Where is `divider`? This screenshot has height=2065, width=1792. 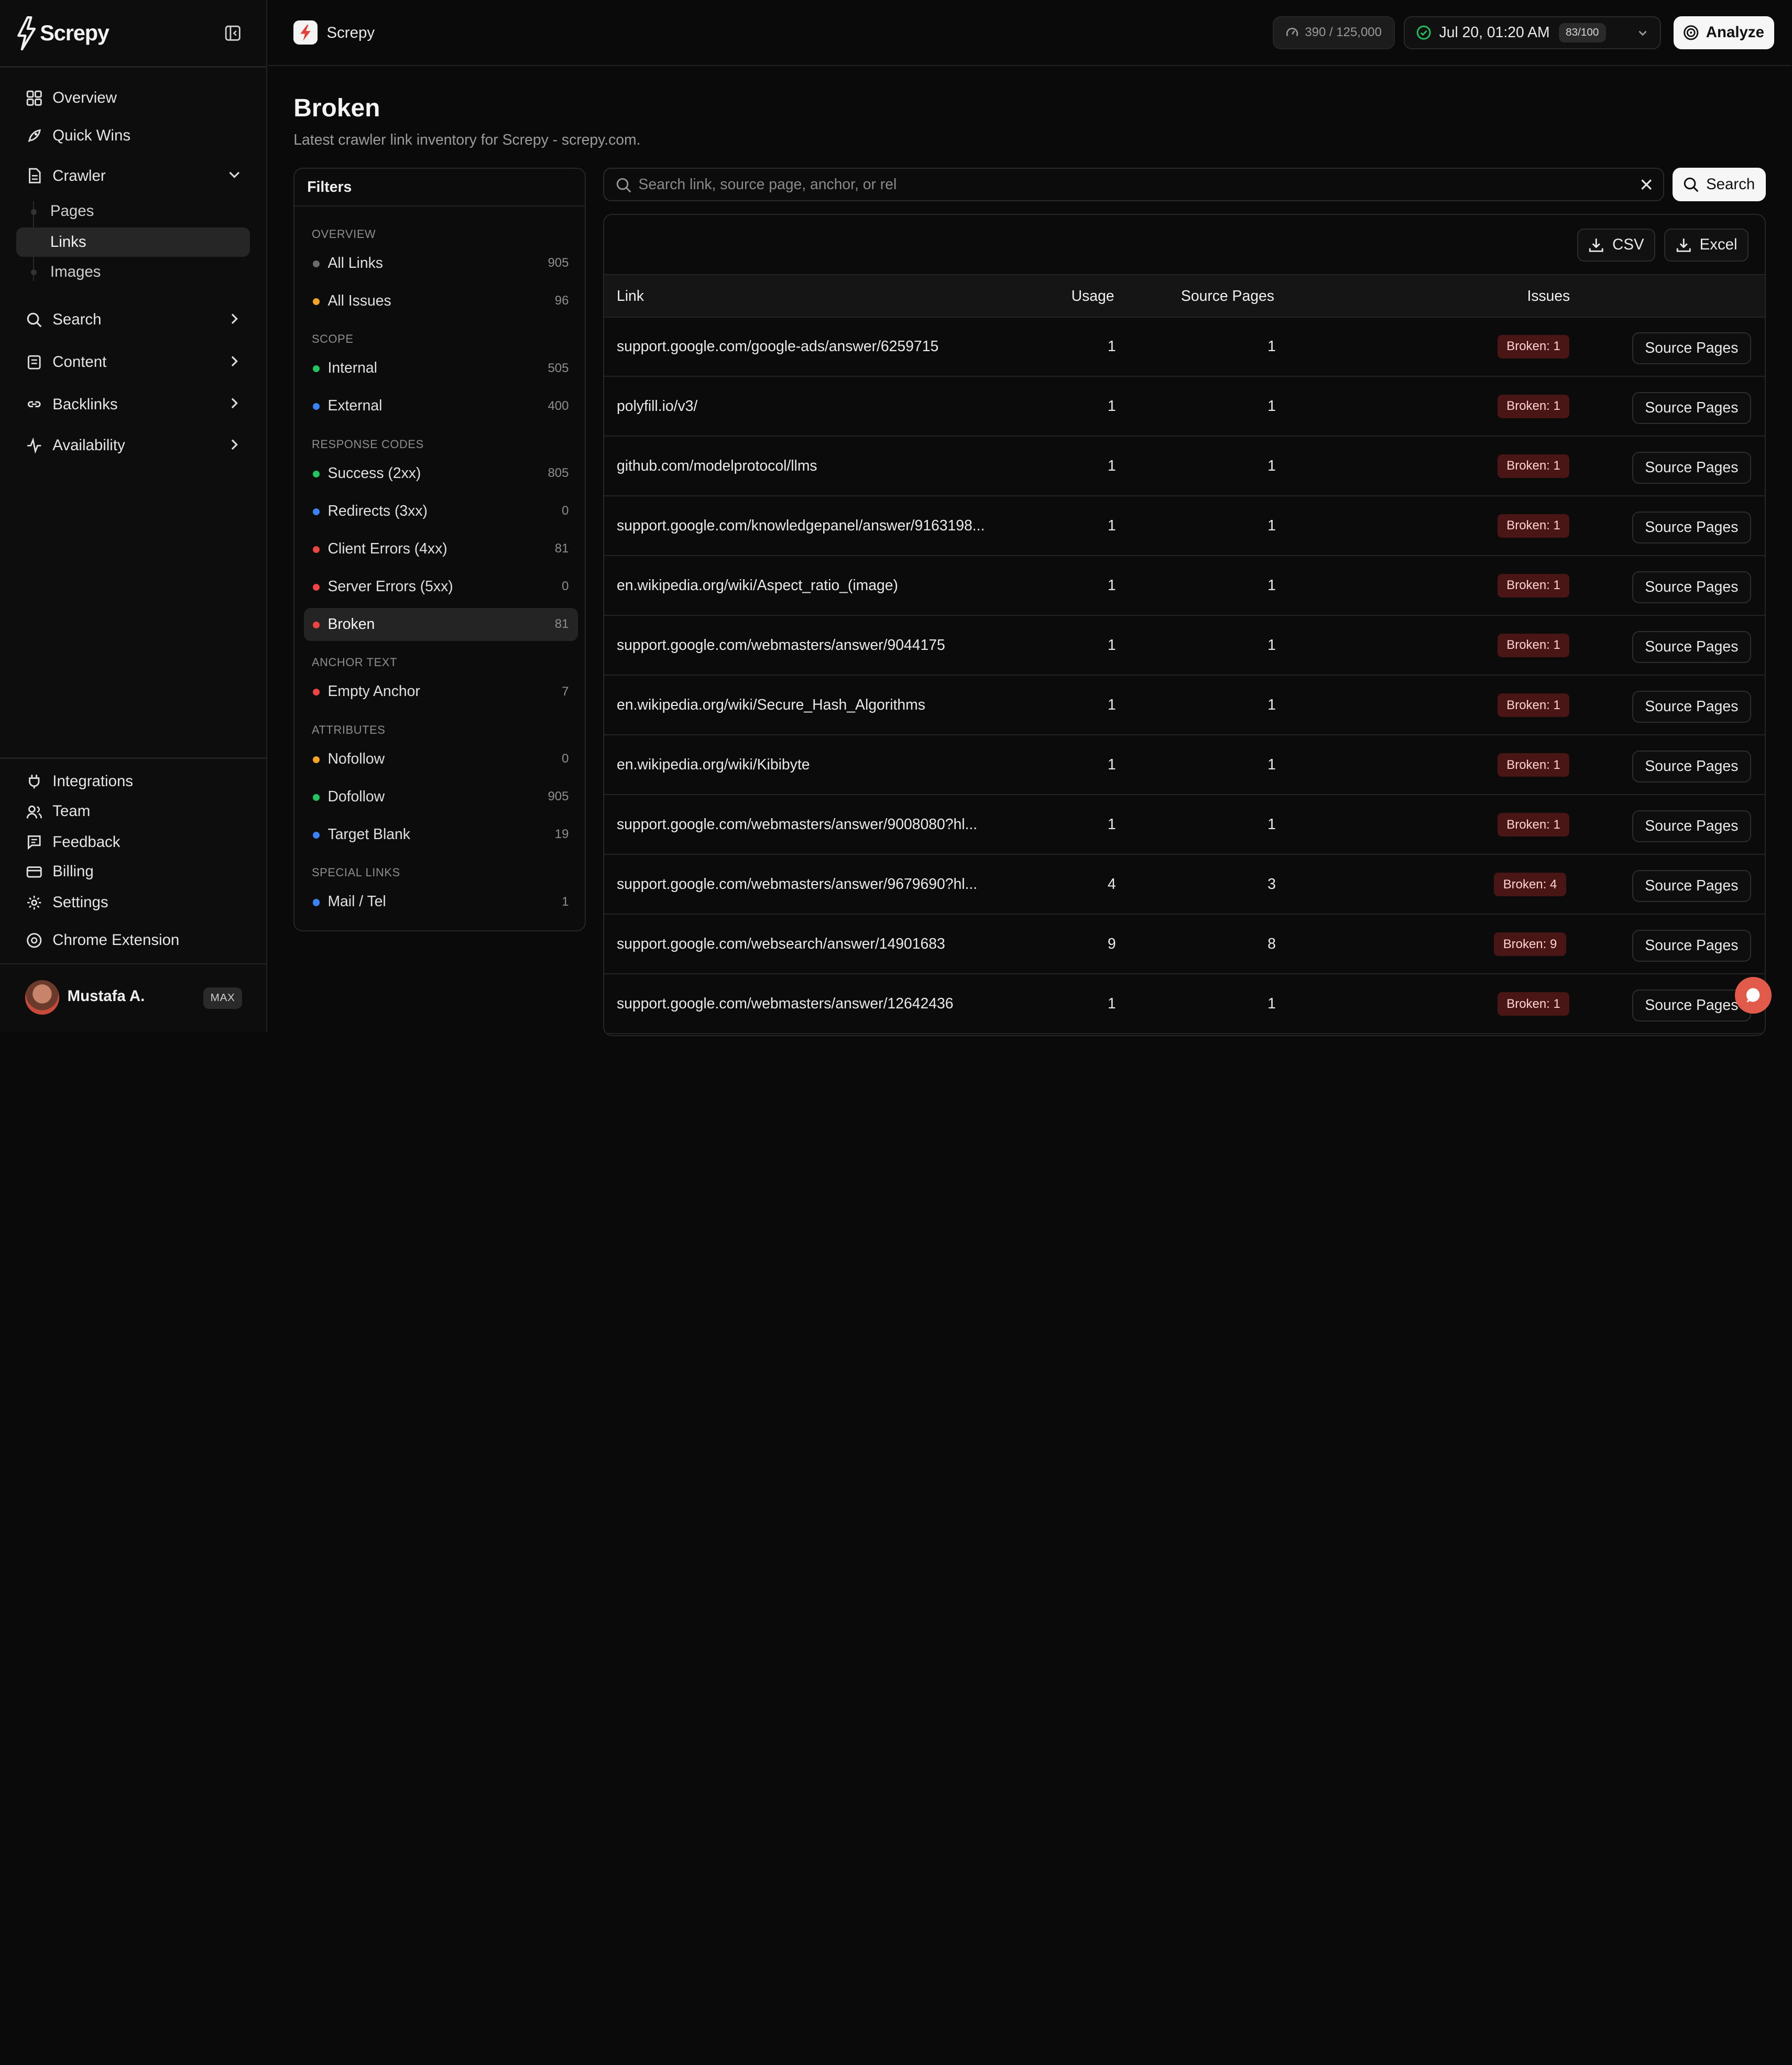 divider is located at coordinates (134, 963).